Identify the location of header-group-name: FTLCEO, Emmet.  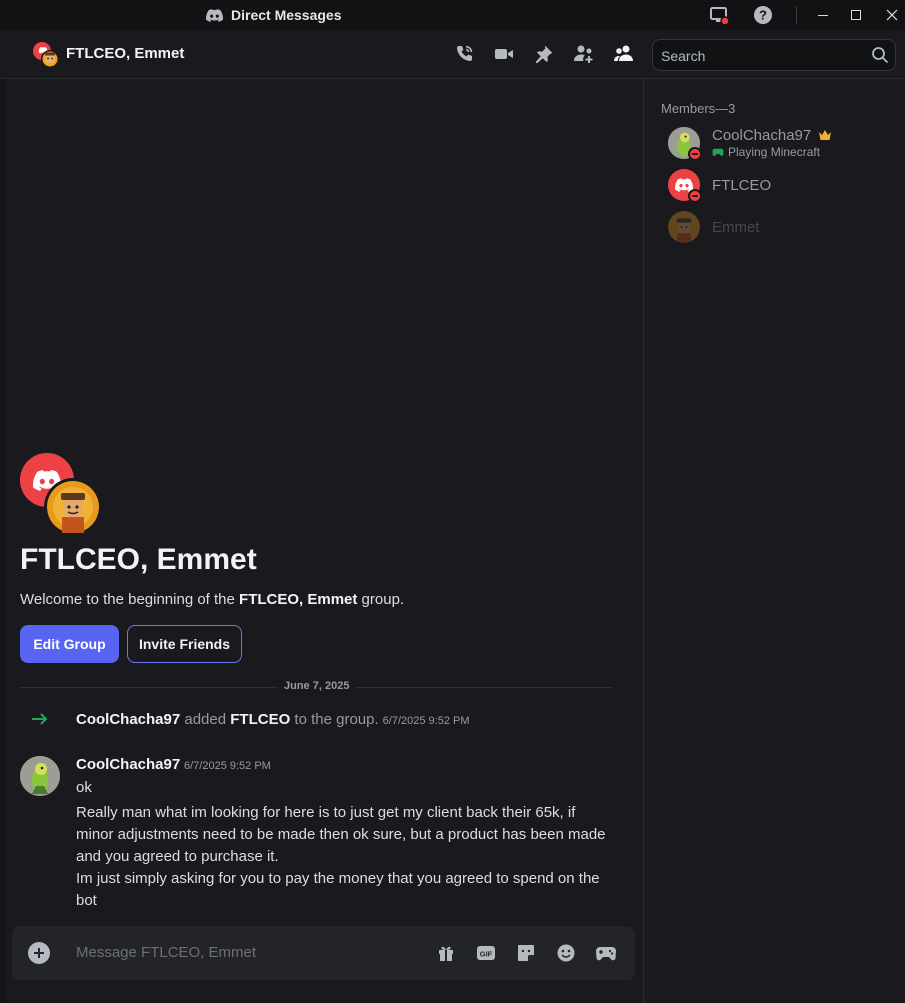
(125, 53).